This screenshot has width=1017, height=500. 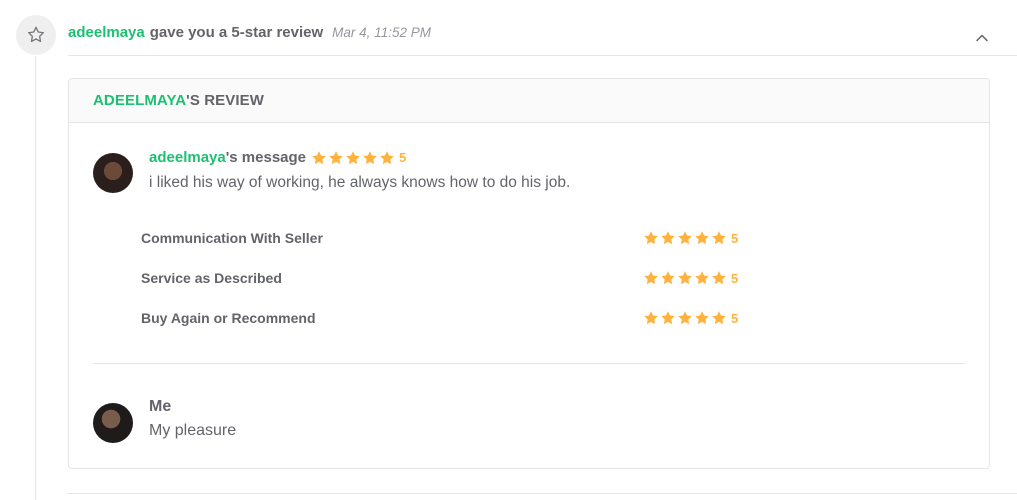 I want to click on breakdown-row: Buy Again or Recommend 5, so click(x=451, y=318).